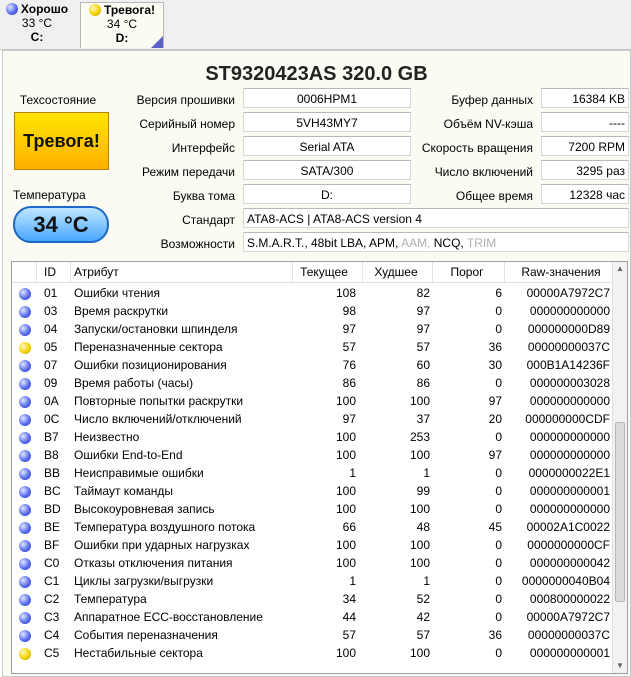  Describe the element at coordinates (585, 98) in the screenshot. I see `buffer-value: 16384 KB` at that location.